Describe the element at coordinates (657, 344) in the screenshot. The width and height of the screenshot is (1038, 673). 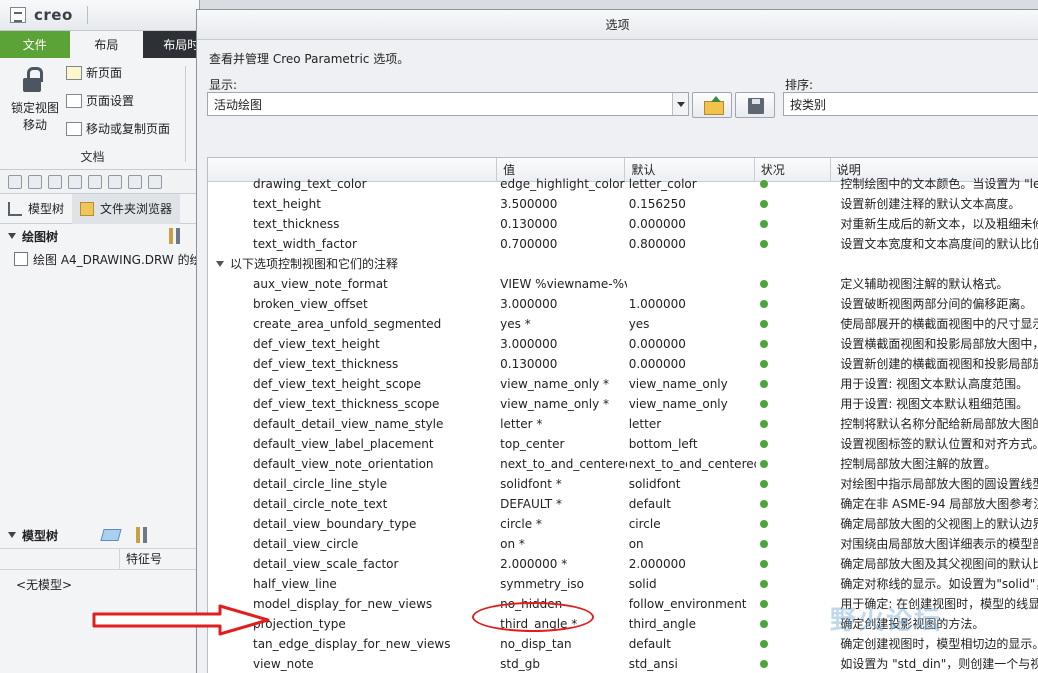
I see `option-default: 0.000000` at that location.